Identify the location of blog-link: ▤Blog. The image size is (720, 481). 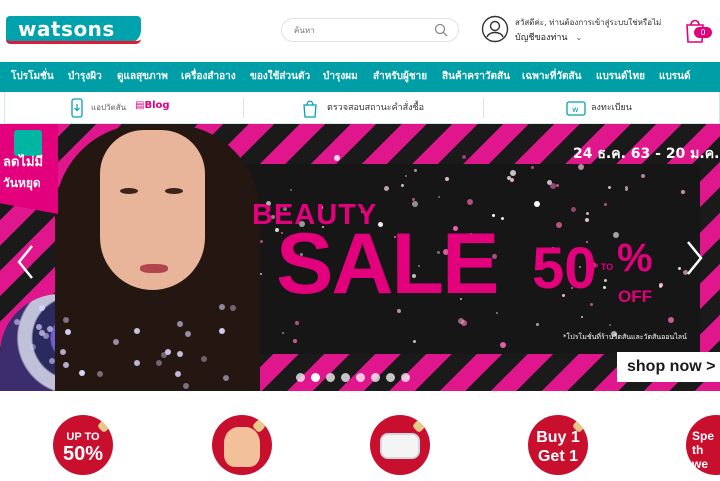
(152, 105).